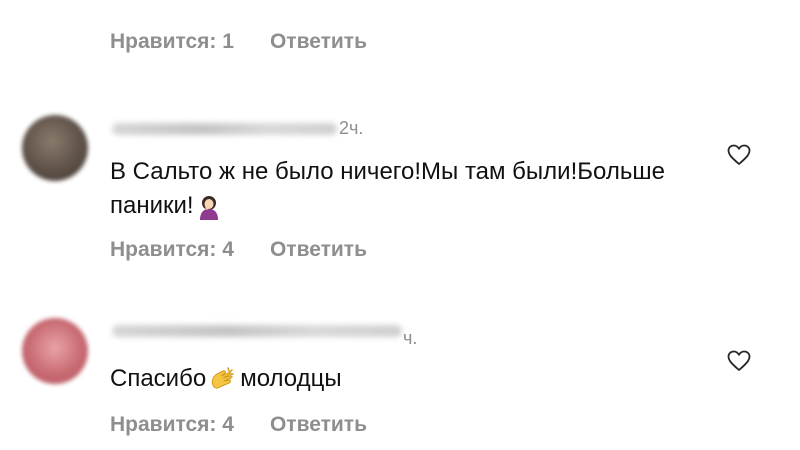 The height and width of the screenshot is (450, 800). Describe the element at coordinates (208, 207) in the screenshot. I see `woman-facepalming-icon` at that location.